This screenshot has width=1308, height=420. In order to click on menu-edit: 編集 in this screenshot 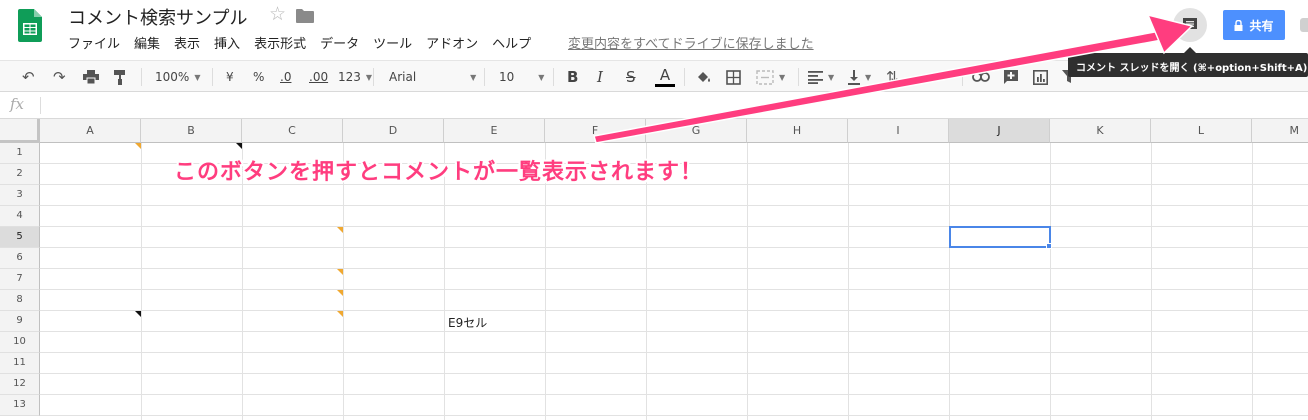, I will do `click(147, 42)`.